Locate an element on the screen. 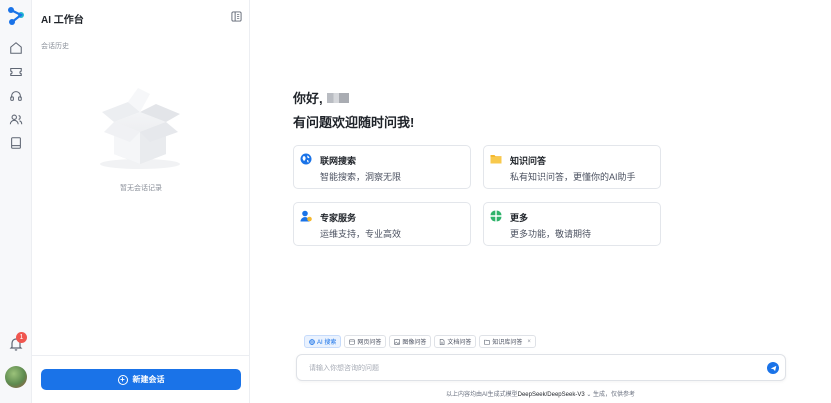 The width and height of the screenshot is (831, 403). chevron-down-icon: ⌄ is located at coordinates (589, 395).